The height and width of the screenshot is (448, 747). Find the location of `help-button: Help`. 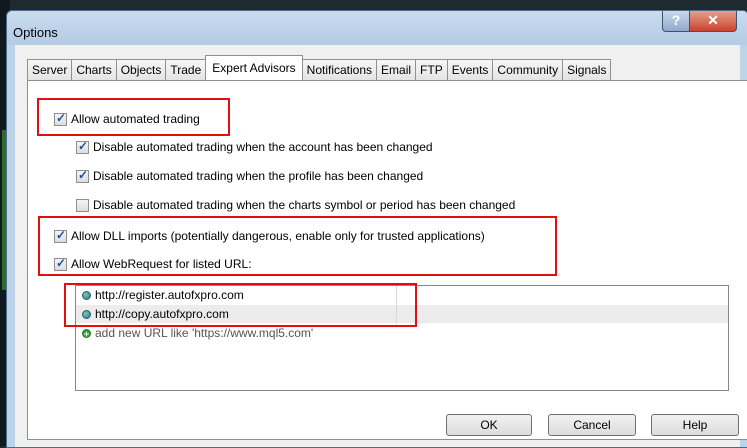

help-button: Help is located at coordinates (695, 425).